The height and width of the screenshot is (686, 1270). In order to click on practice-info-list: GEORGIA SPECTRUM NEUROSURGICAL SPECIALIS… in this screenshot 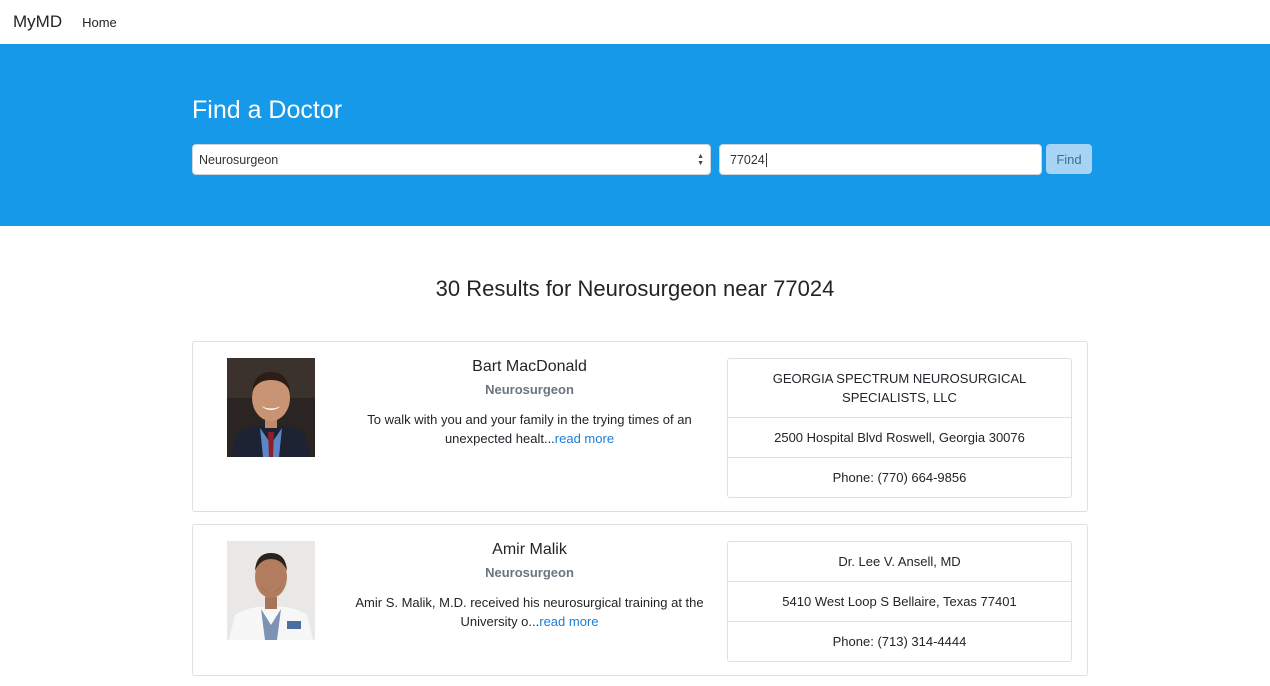, I will do `click(899, 428)`.